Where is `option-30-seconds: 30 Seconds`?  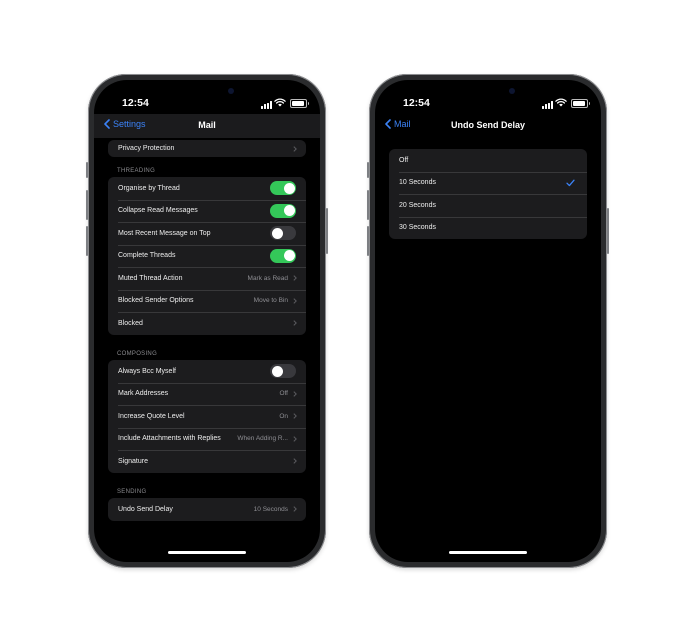
option-30-seconds: 30 Seconds is located at coordinates (488, 228).